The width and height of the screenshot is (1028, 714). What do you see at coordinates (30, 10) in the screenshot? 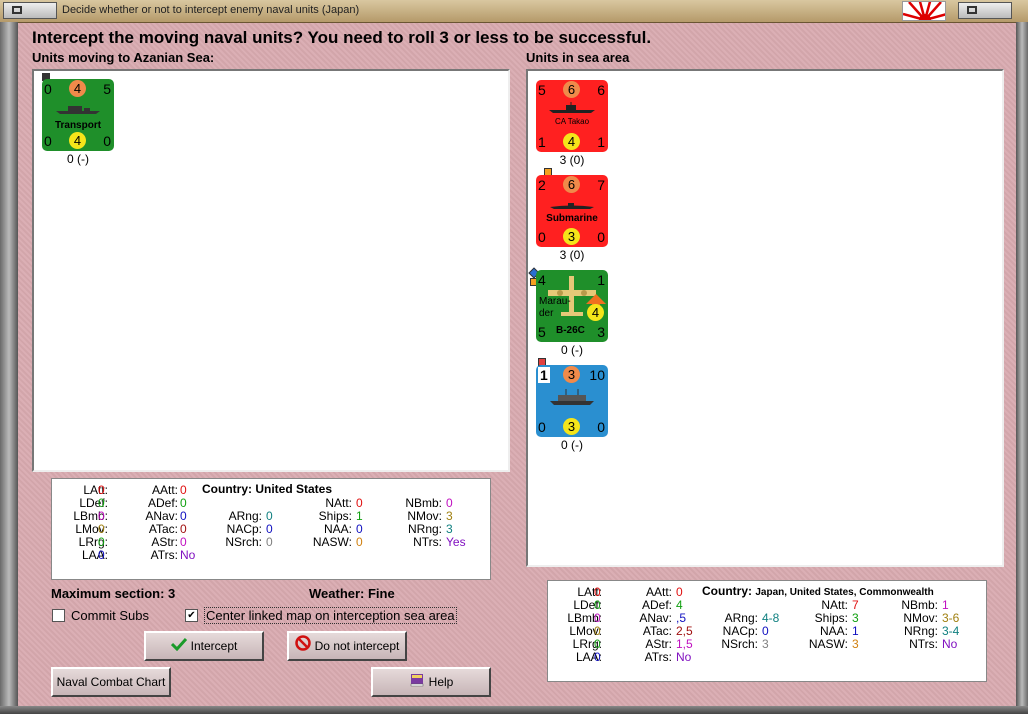
I see `minimize-button` at bounding box center [30, 10].